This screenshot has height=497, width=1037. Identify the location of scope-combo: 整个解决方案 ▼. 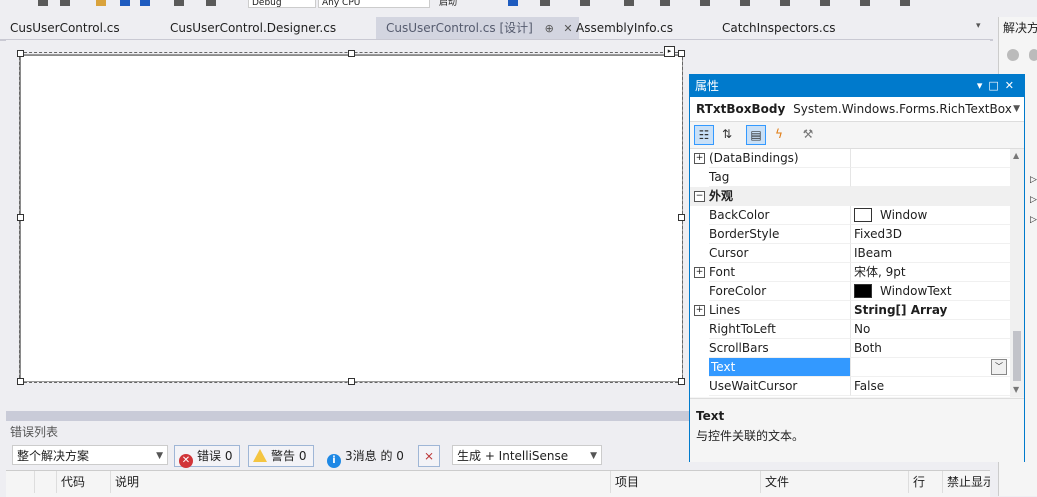
(90, 455).